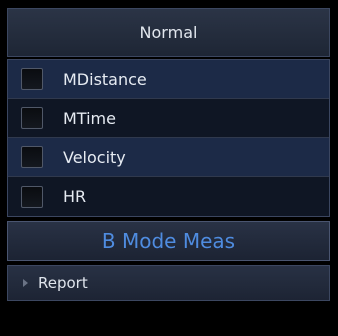  I want to click on list-item-mdistance: MDistance, so click(168, 79).